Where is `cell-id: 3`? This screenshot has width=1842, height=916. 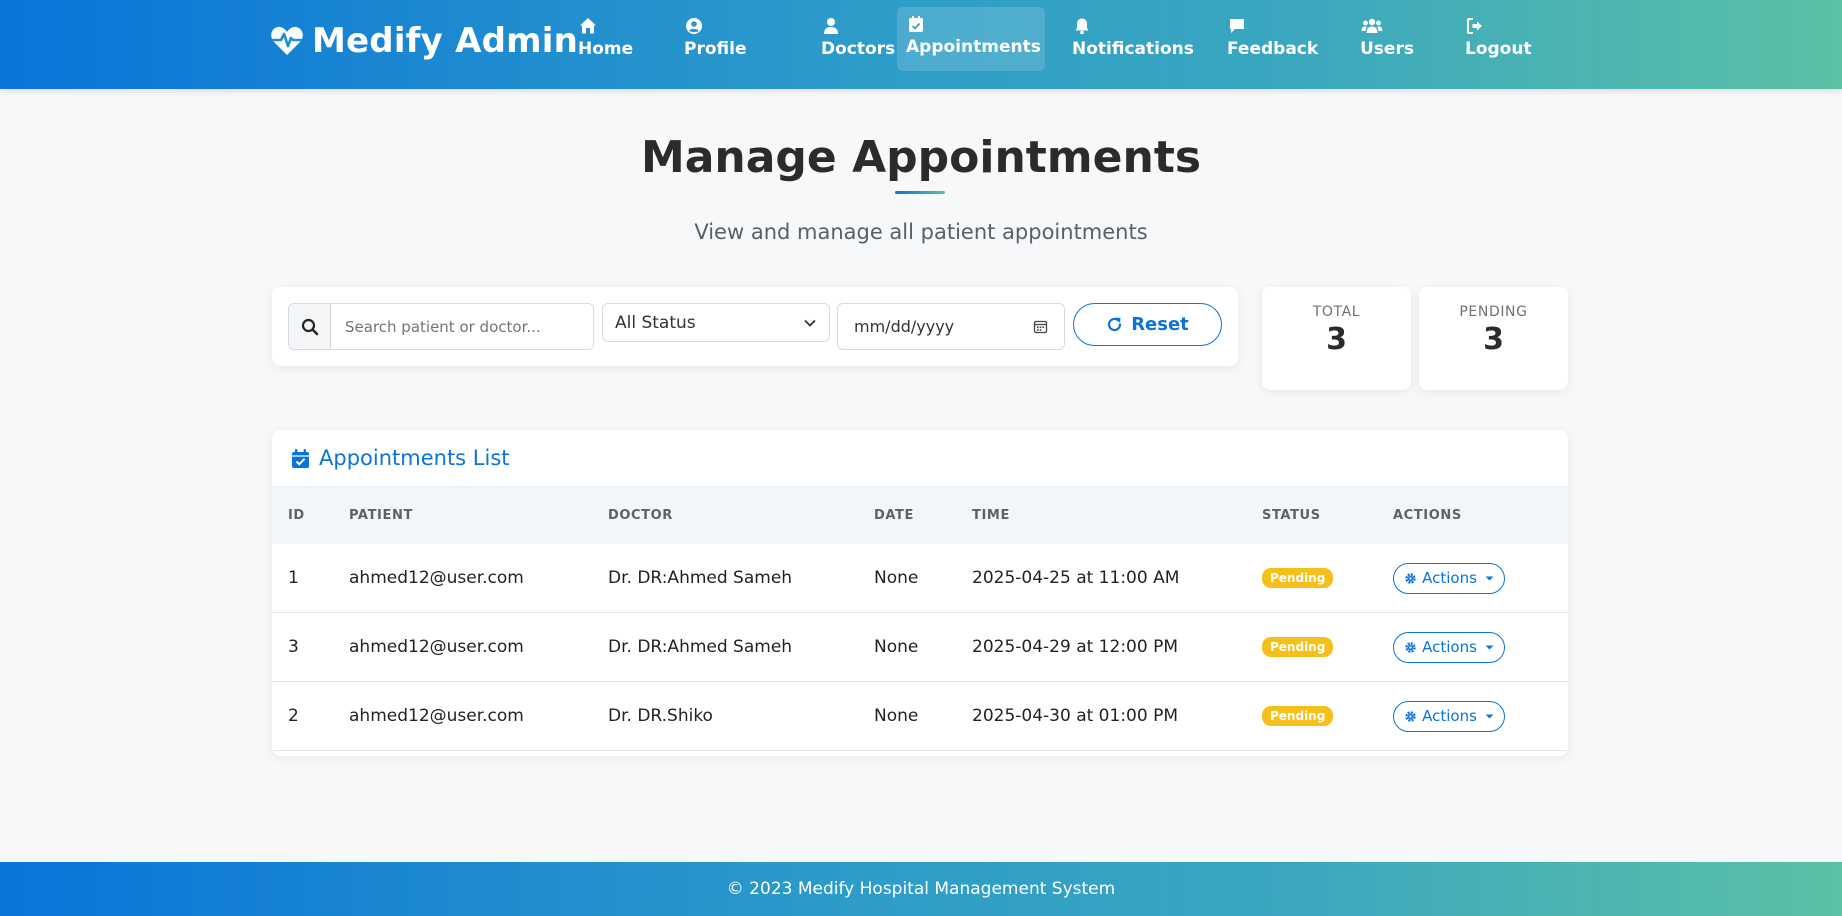
cell-id: 3 is located at coordinates (293, 647).